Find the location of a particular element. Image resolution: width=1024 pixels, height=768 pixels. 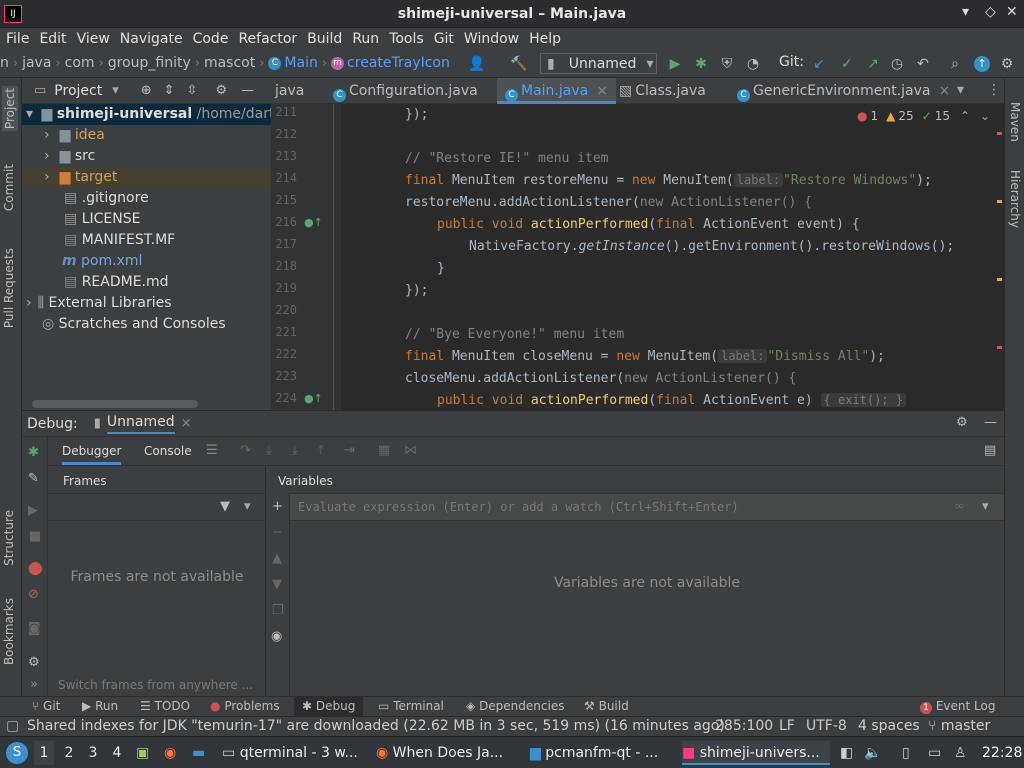

tray-network-icon: ◧ is located at coordinates (846, 753).